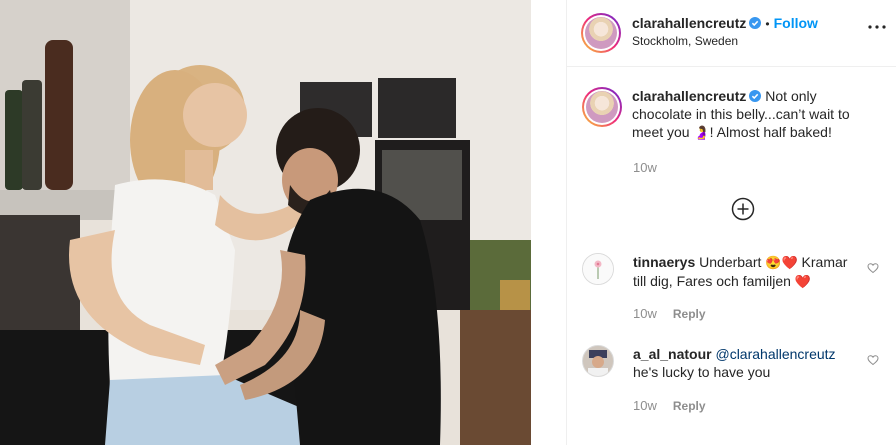 The width and height of the screenshot is (896, 445). I want to click on profile-photo-avatar-icon, so click(598, 361).